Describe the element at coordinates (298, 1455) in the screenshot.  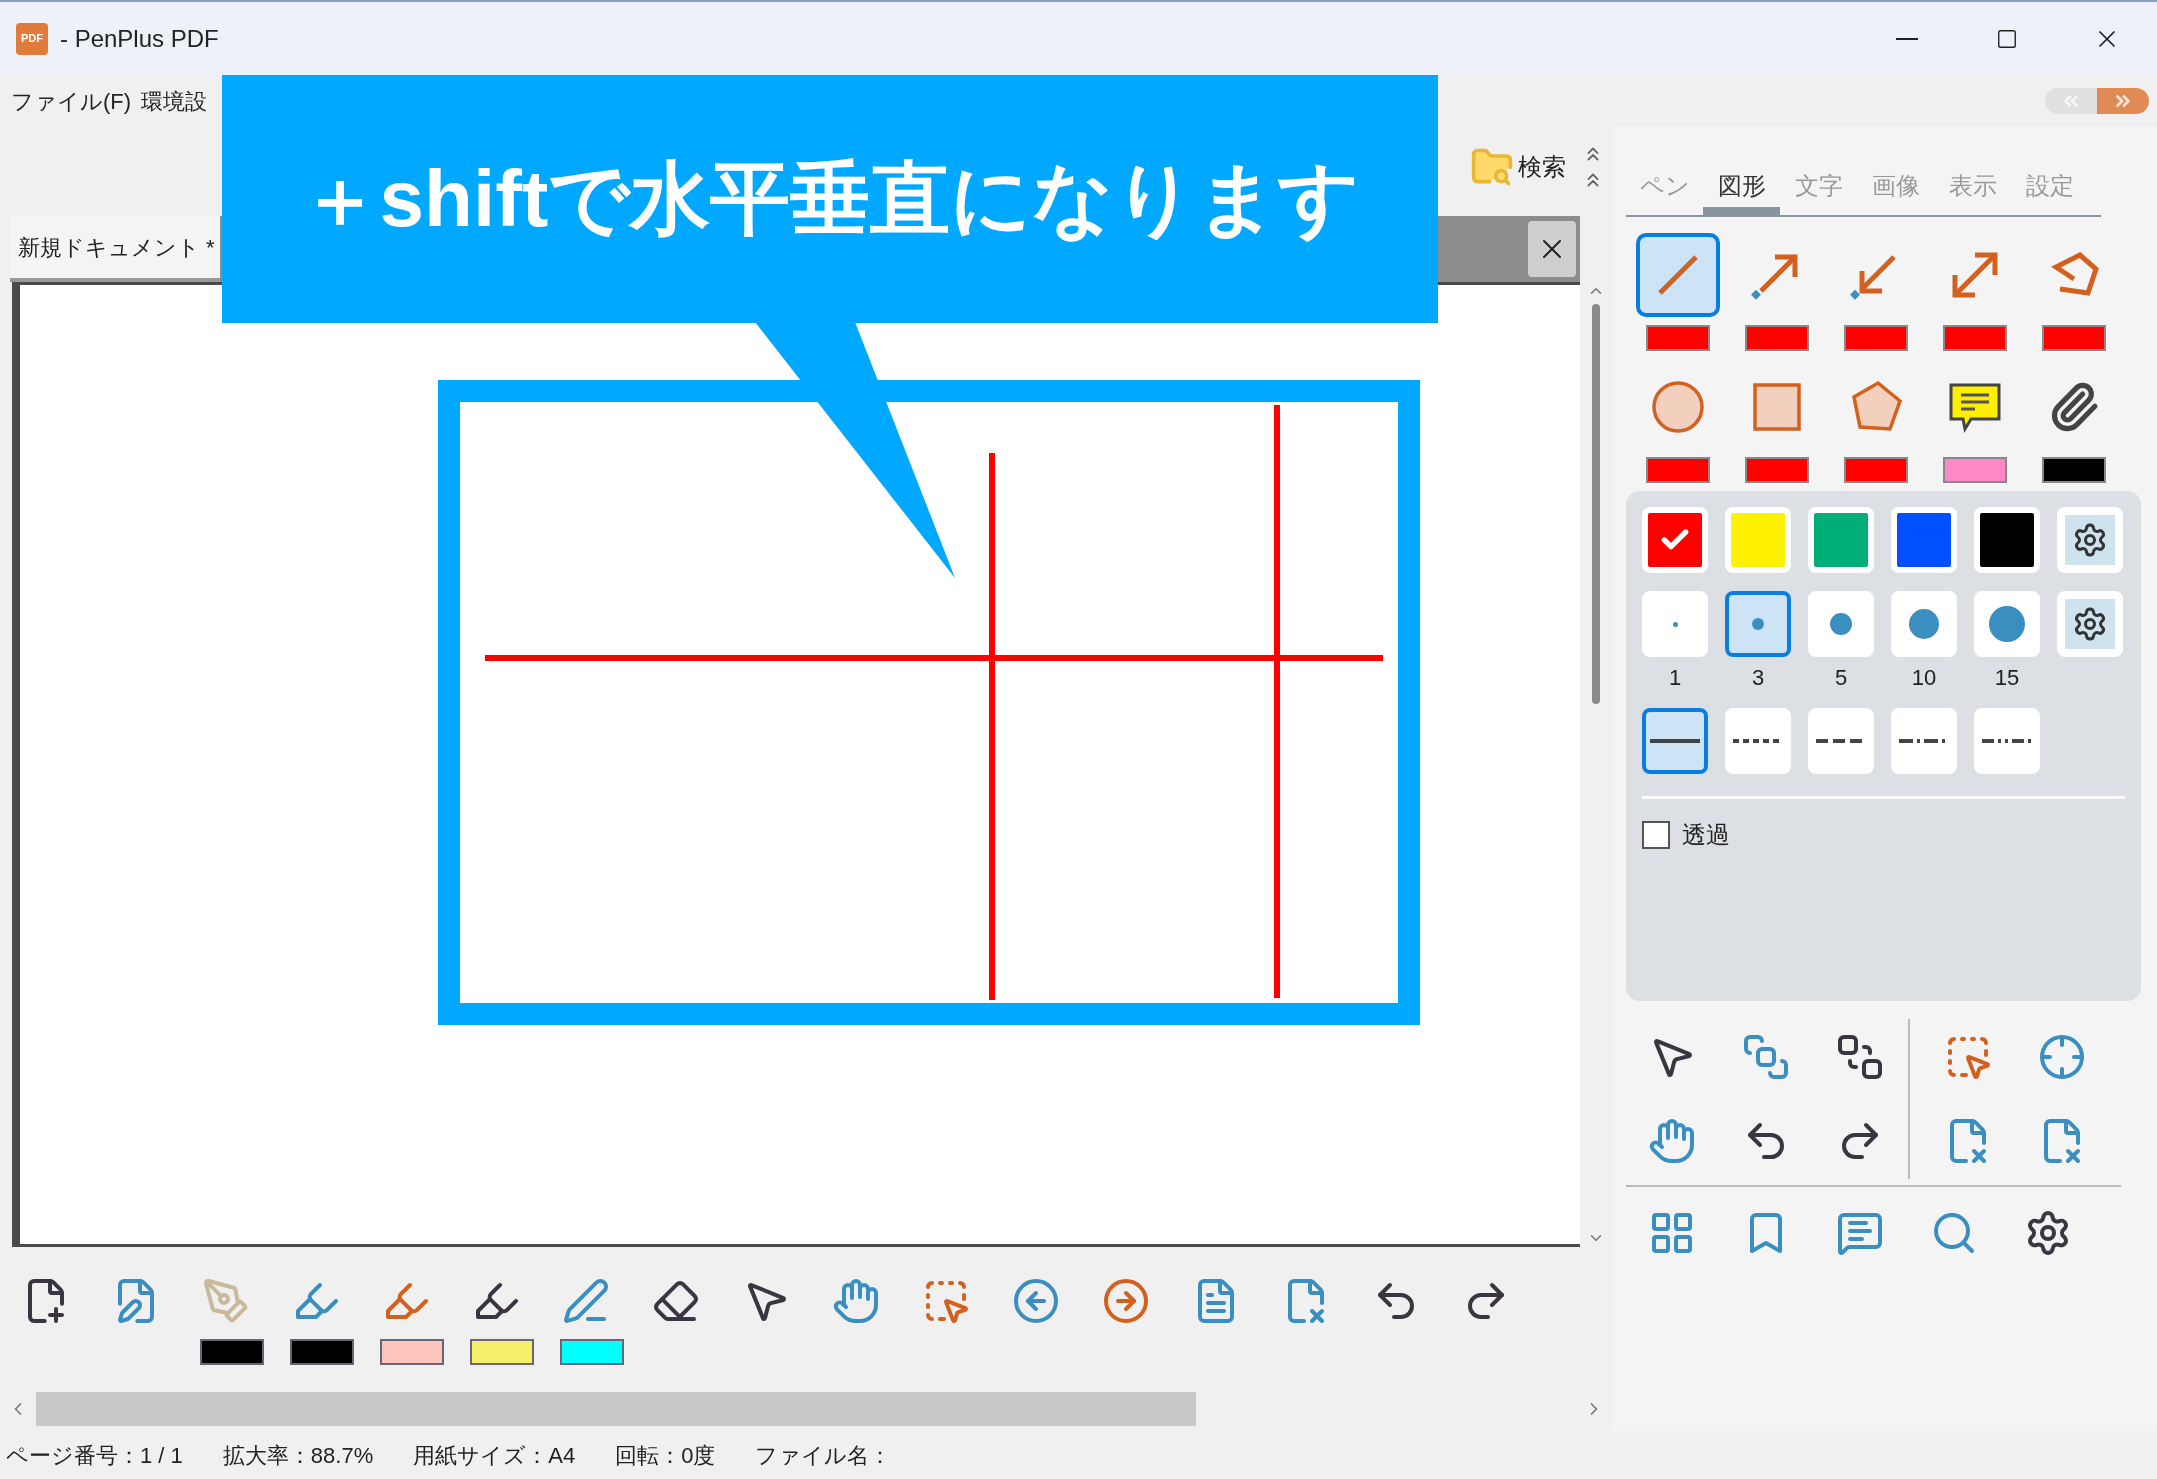
I see `status-text: 拡大率：88.7%` at that location.